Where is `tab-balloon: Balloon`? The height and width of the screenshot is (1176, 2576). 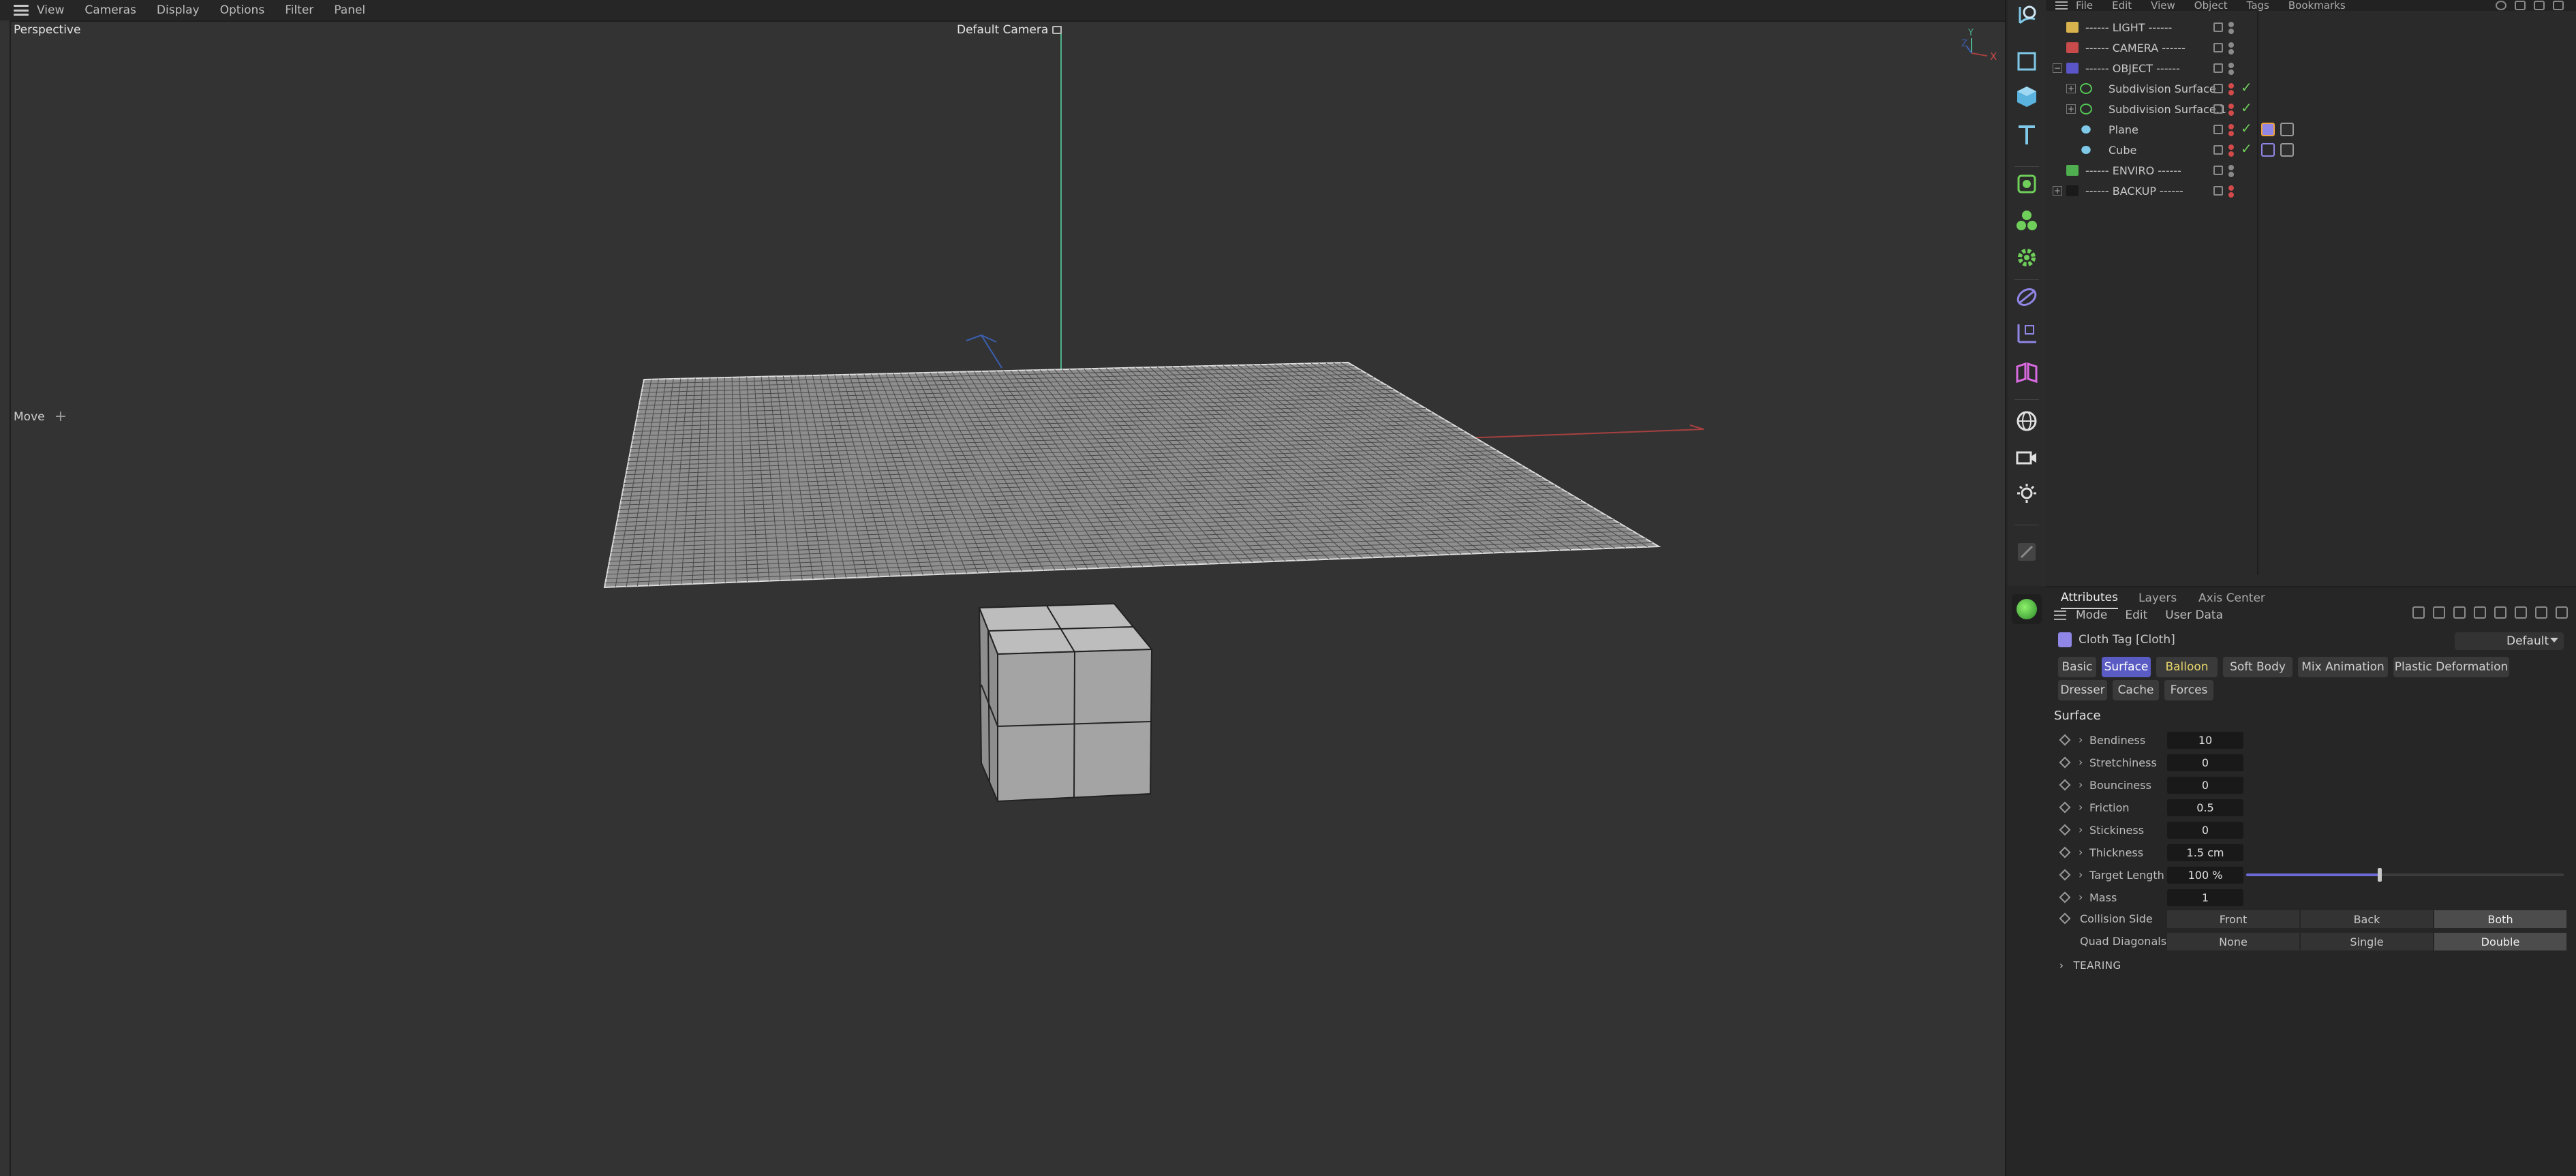
tab-balloon: Balloon is located at coordinates (2187, 667).